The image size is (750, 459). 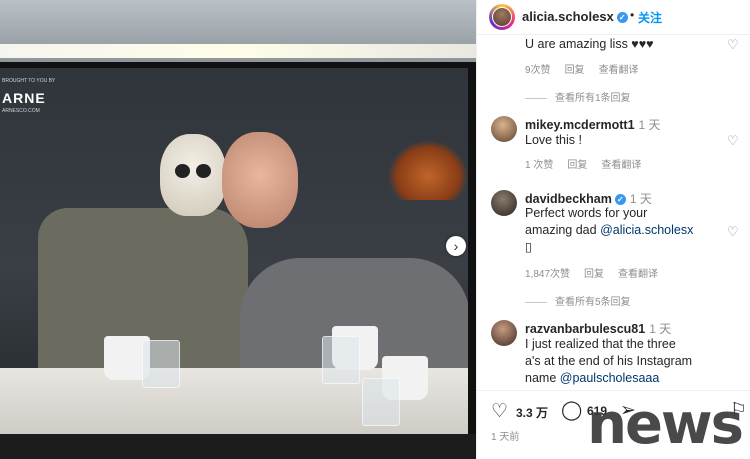 What do you see at coordinates (650, 17) in the screenshot?
I see `follow-button: 关注` at bounding box center [650, 17].